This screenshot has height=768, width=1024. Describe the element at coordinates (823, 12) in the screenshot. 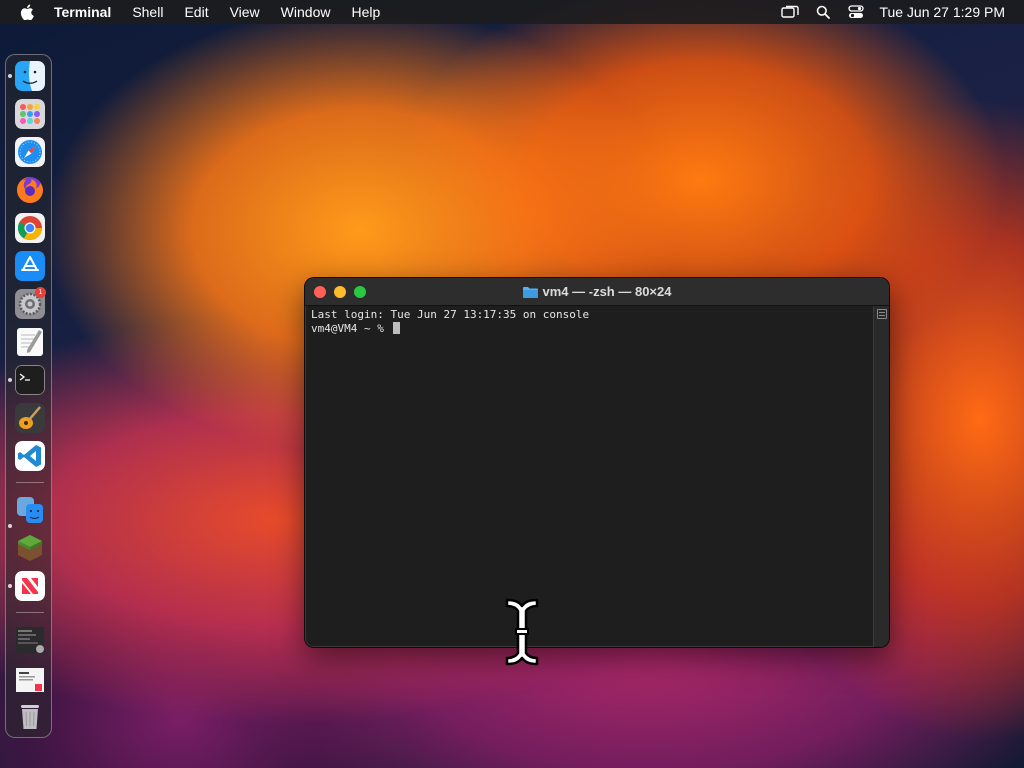

I see `spotlight-search-icon` at that location.